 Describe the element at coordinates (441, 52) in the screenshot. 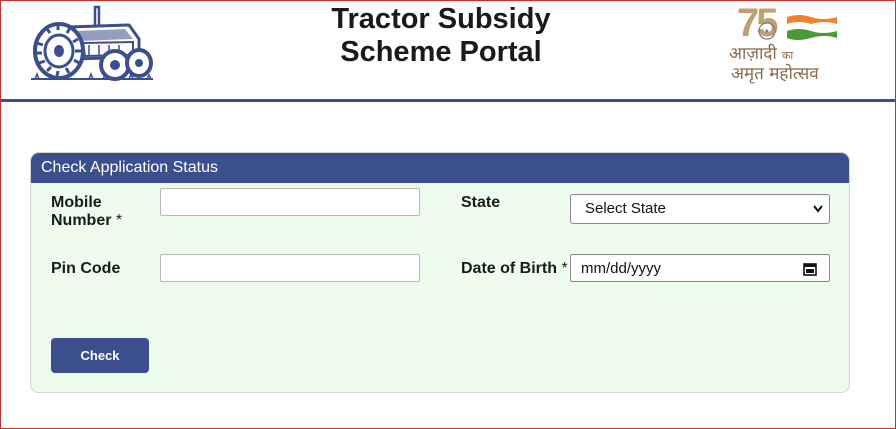

I see `title-line-2: Scheme Portal` at that location.